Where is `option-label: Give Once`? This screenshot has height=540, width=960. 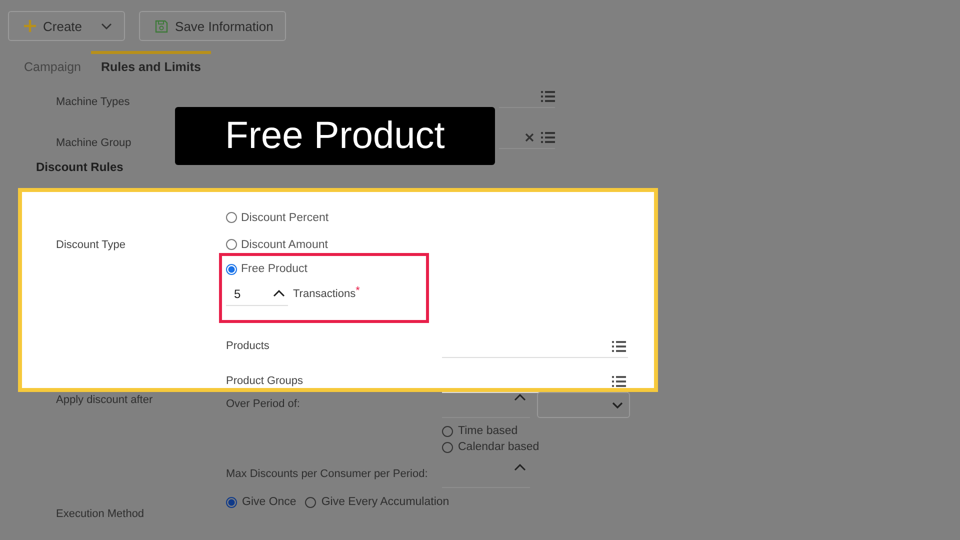 option-label: Give Once is located at coordinates (269, 502).